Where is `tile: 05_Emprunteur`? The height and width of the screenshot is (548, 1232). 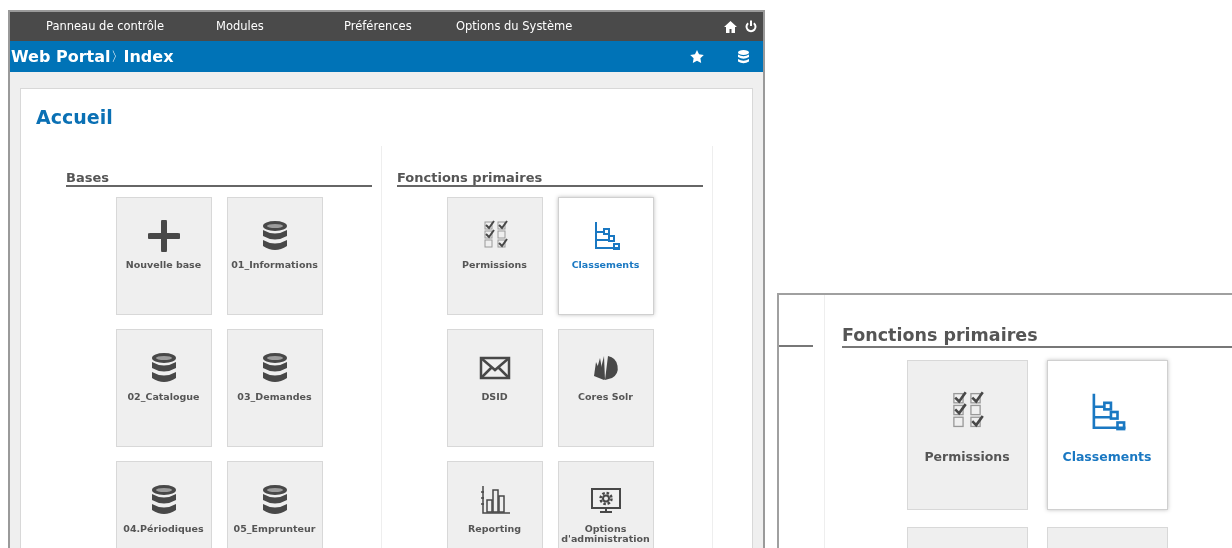
tile: 05_Emprunteur is located at coordinates (274, 504).